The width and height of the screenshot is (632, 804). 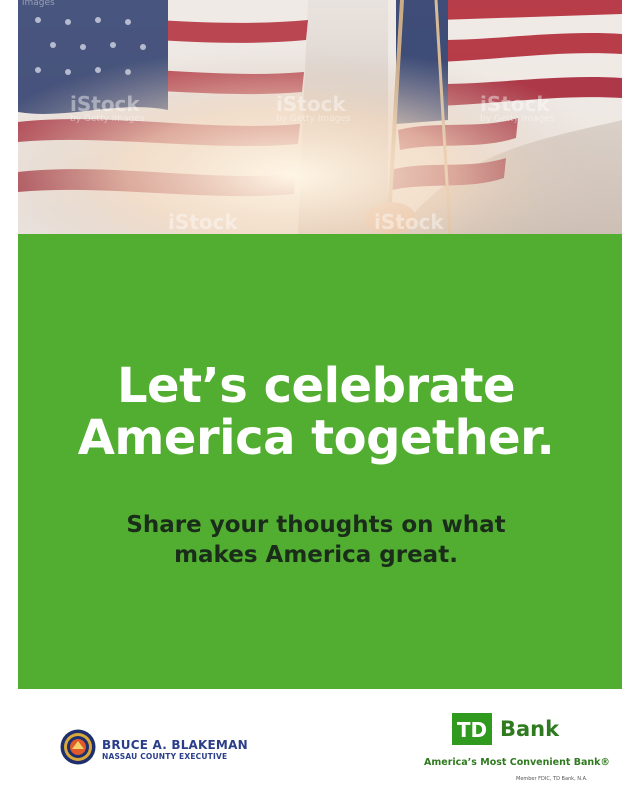 What do you see at coordinates (530, 729) in the screenshot?
I see `td-bank-label: Bank` at bounding box center [530, 729].